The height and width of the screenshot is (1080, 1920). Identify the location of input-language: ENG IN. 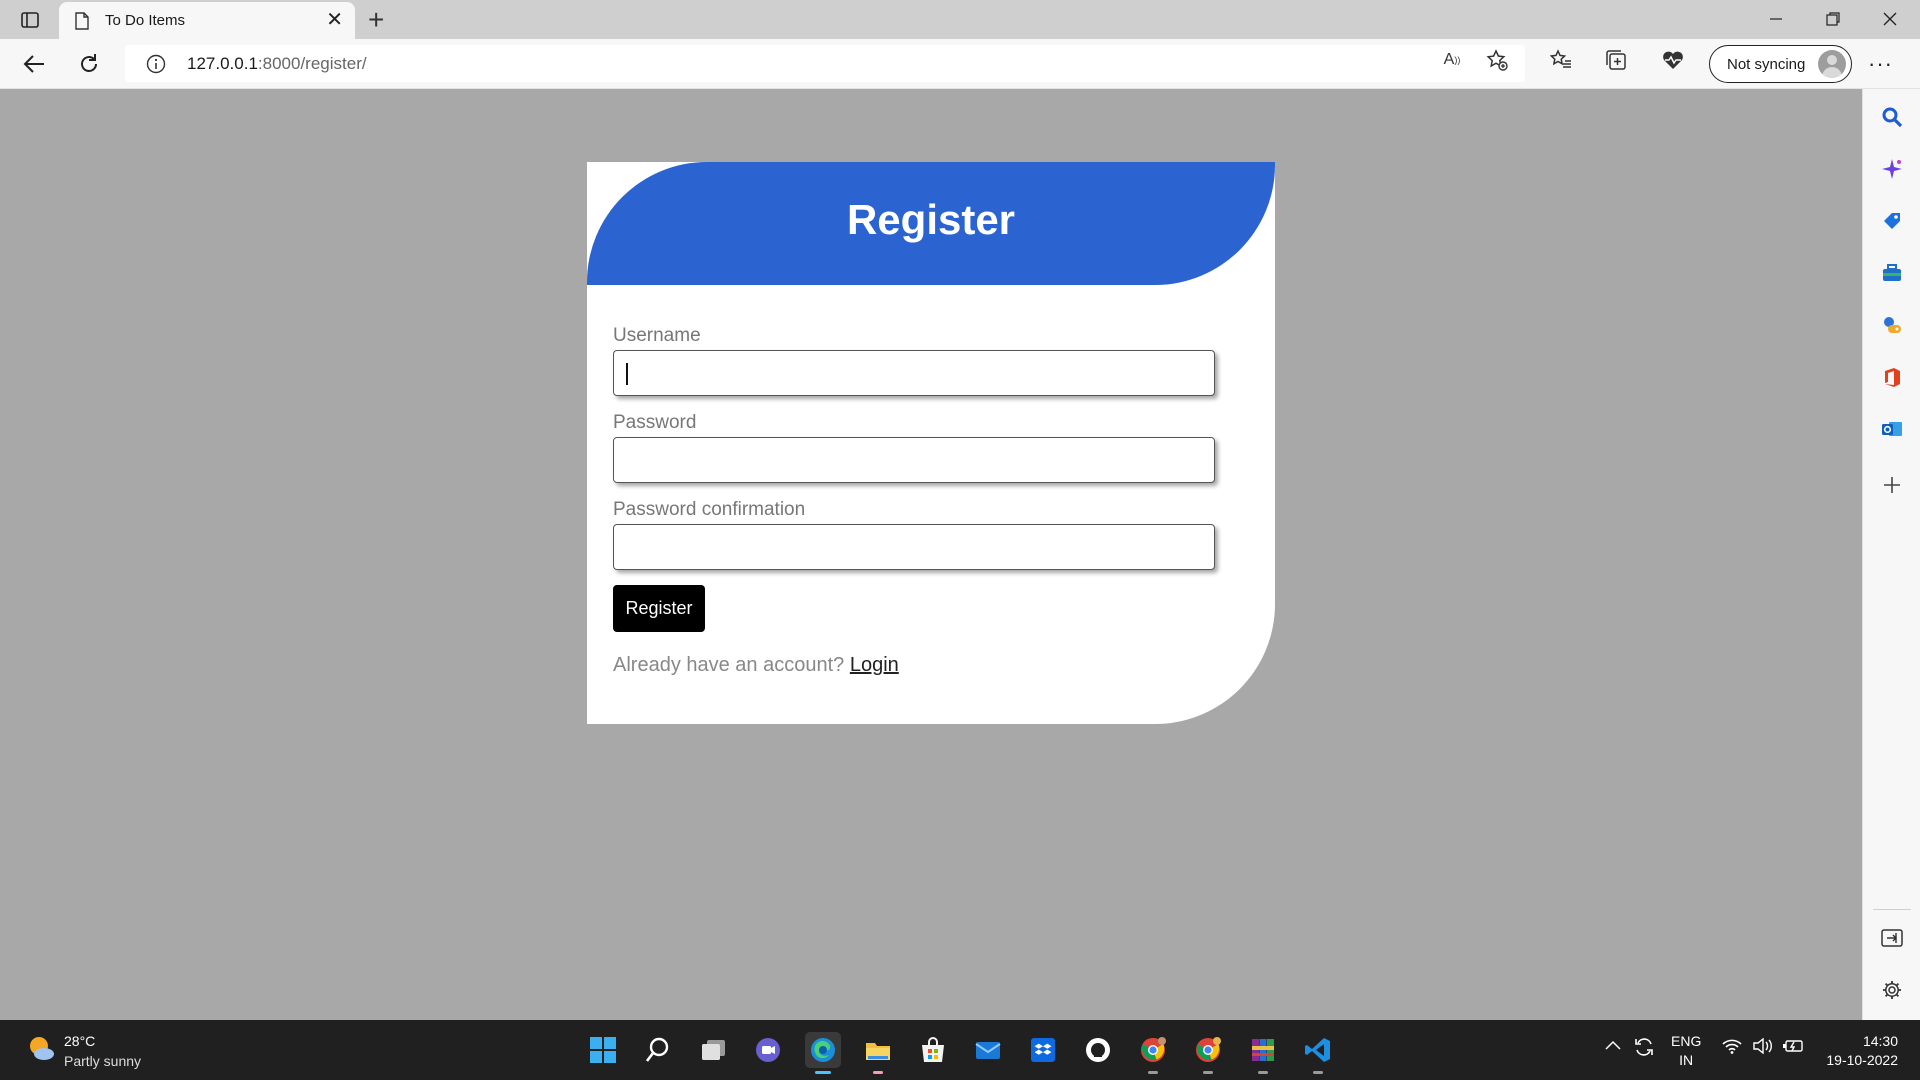
(1686, 1051).